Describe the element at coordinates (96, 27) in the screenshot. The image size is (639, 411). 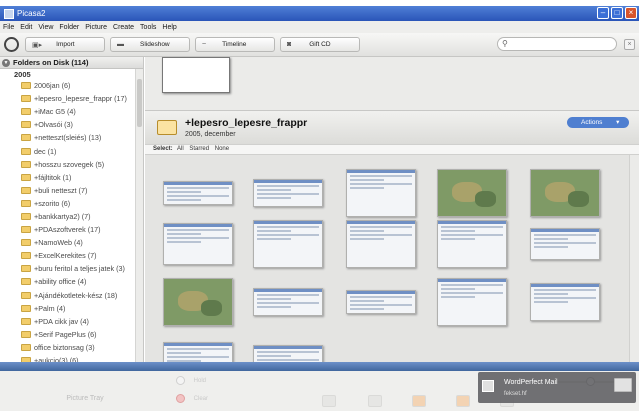
I see `menu-picture: Picture` at that location.